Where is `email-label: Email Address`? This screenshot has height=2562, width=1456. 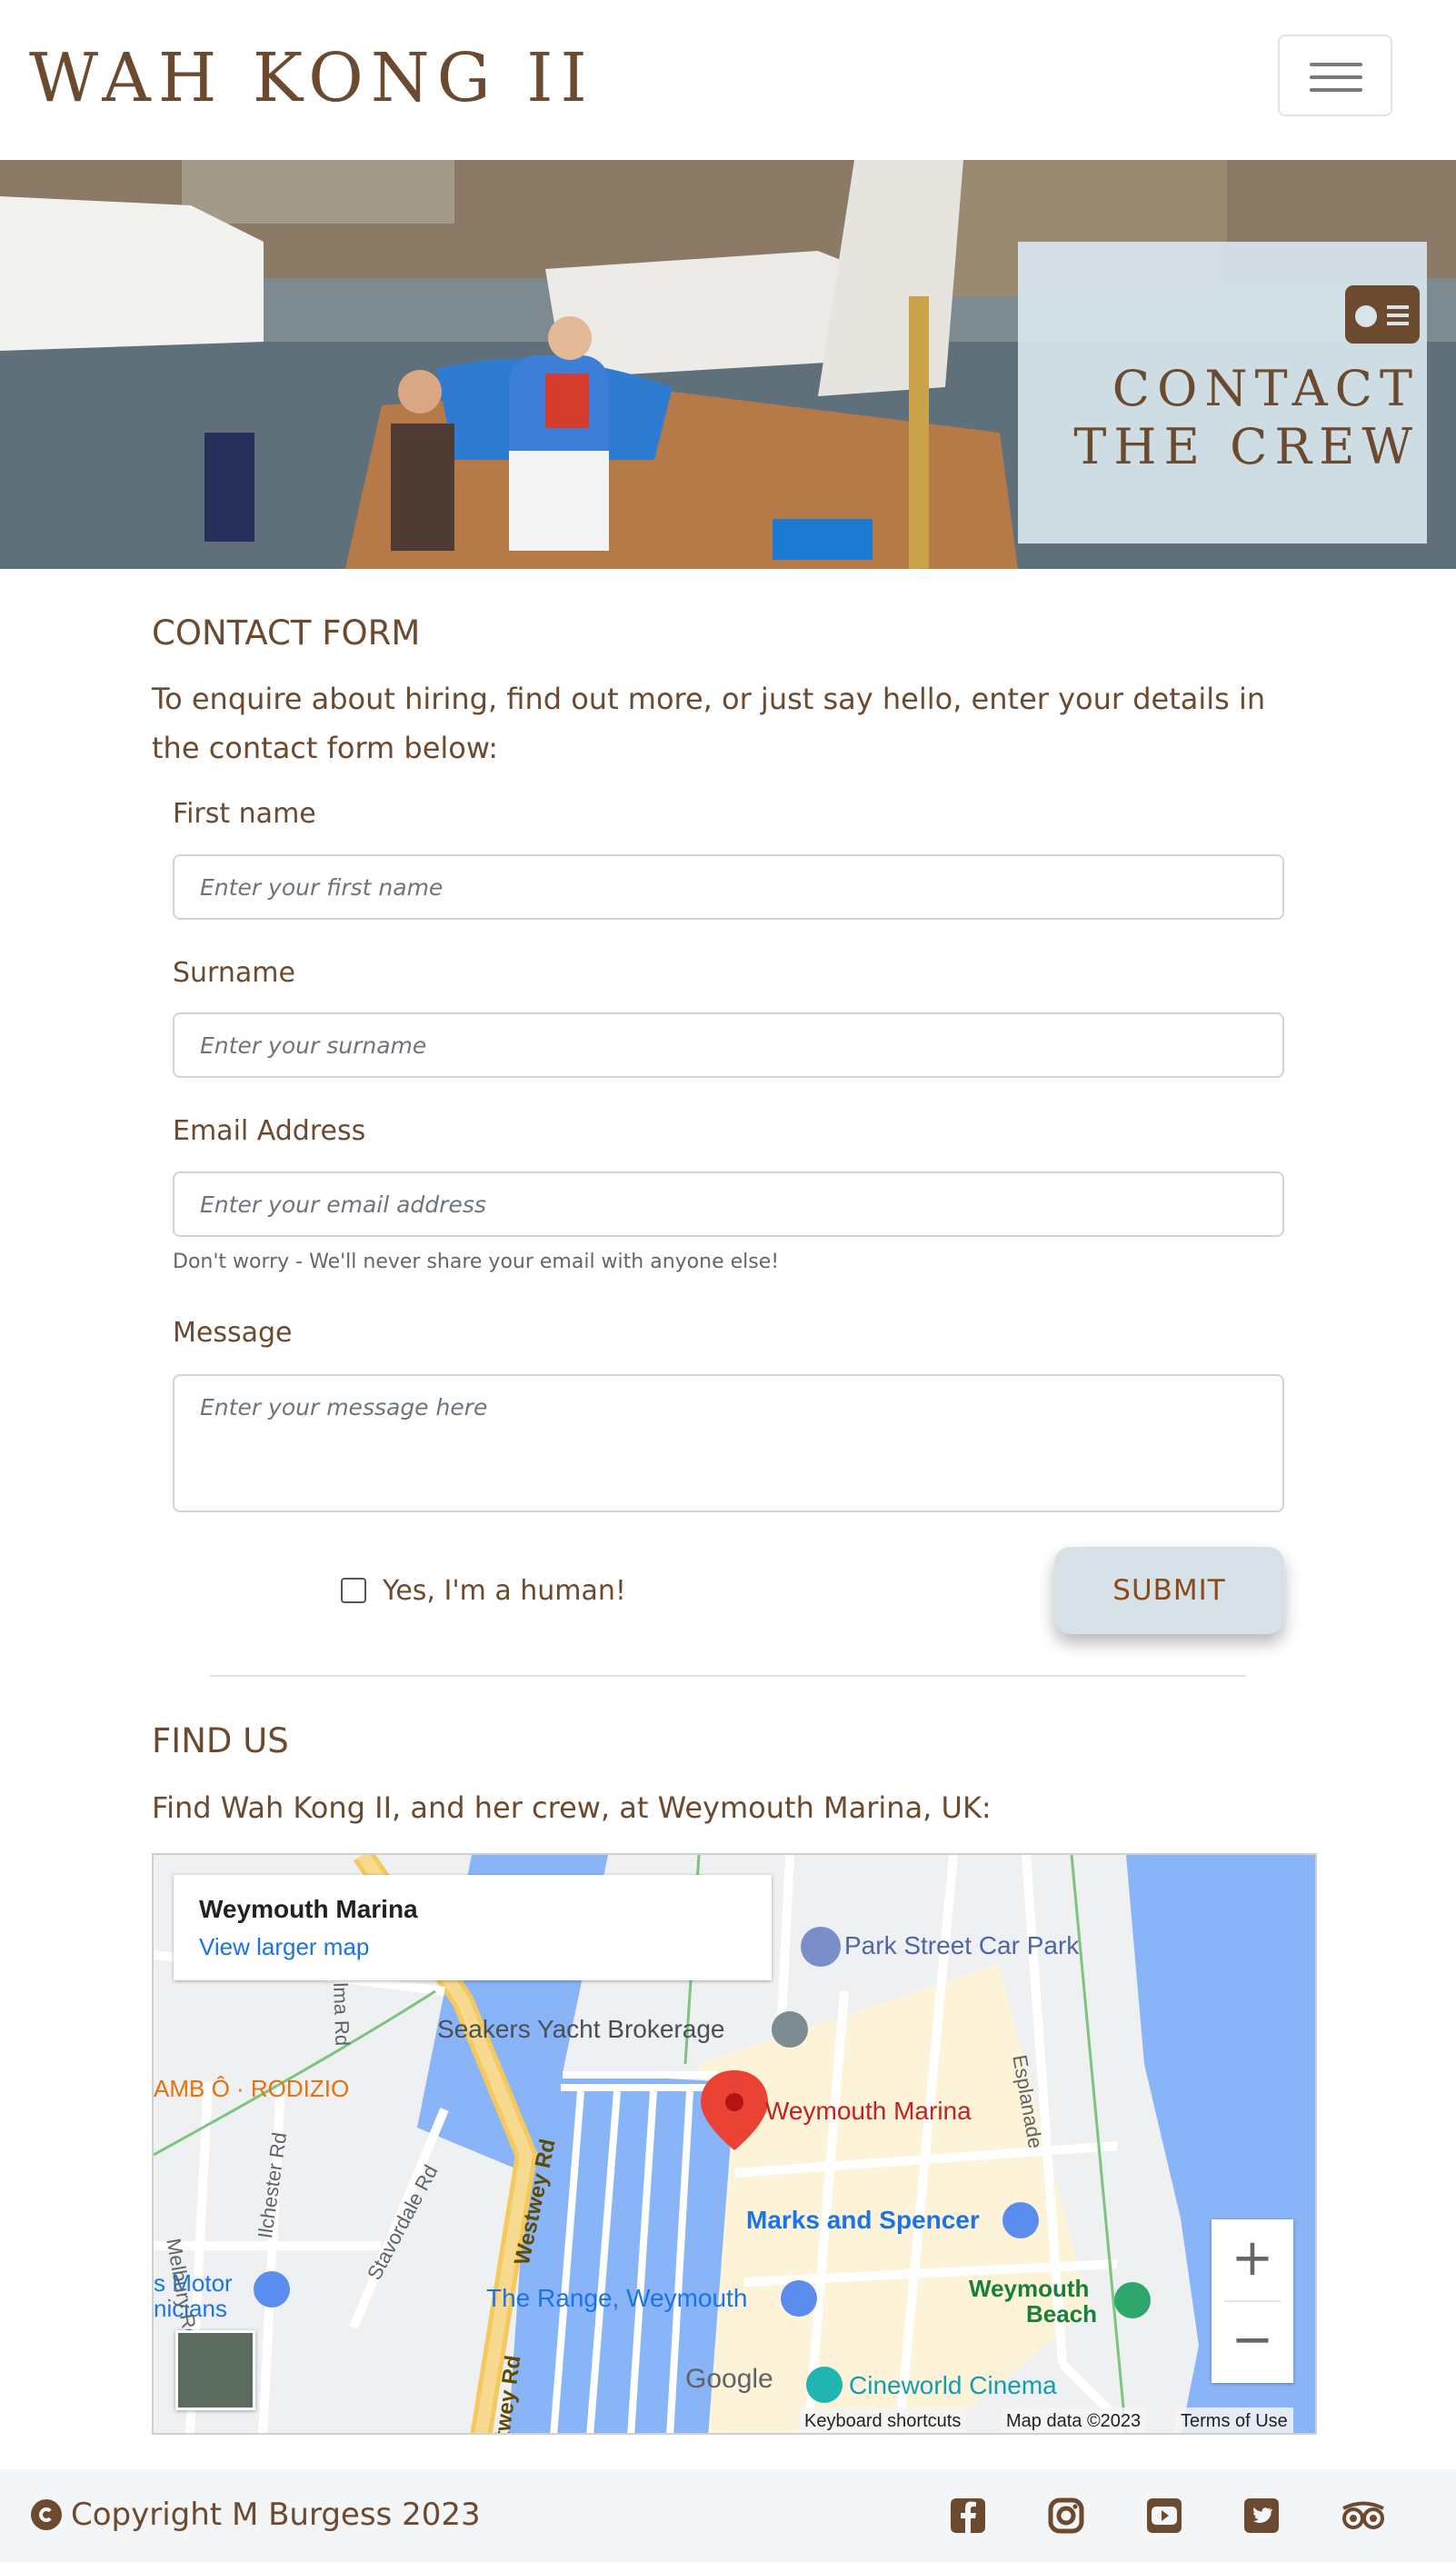
email-label: Email Address is located at coordinates (270, 1131).